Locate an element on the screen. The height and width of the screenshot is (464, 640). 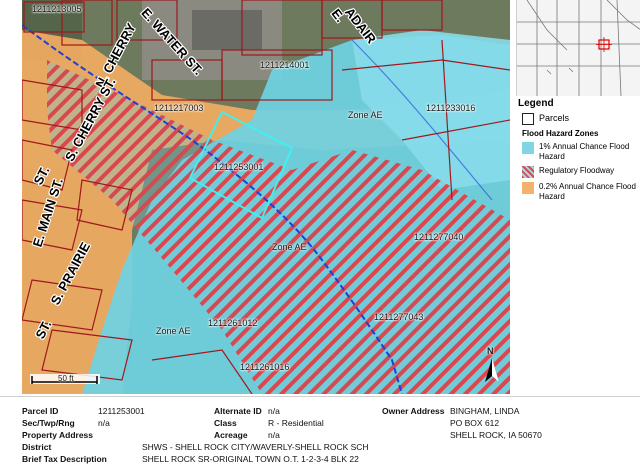
legend-subtitle: Flood Hazard Zones is located at coordinates (560, 133).